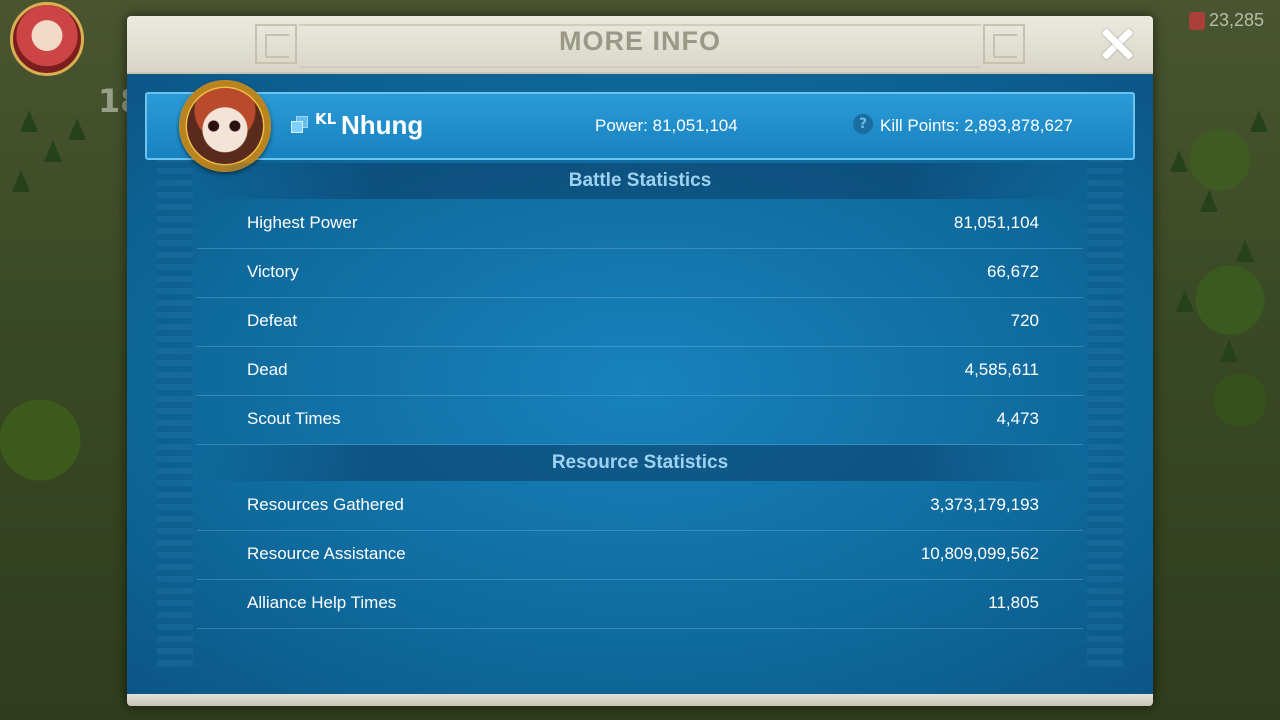 This screenshot has width=1280, height=720. I want to click on stat-row-highest-power: Highest Power 81,051,104, so click(640, 224).